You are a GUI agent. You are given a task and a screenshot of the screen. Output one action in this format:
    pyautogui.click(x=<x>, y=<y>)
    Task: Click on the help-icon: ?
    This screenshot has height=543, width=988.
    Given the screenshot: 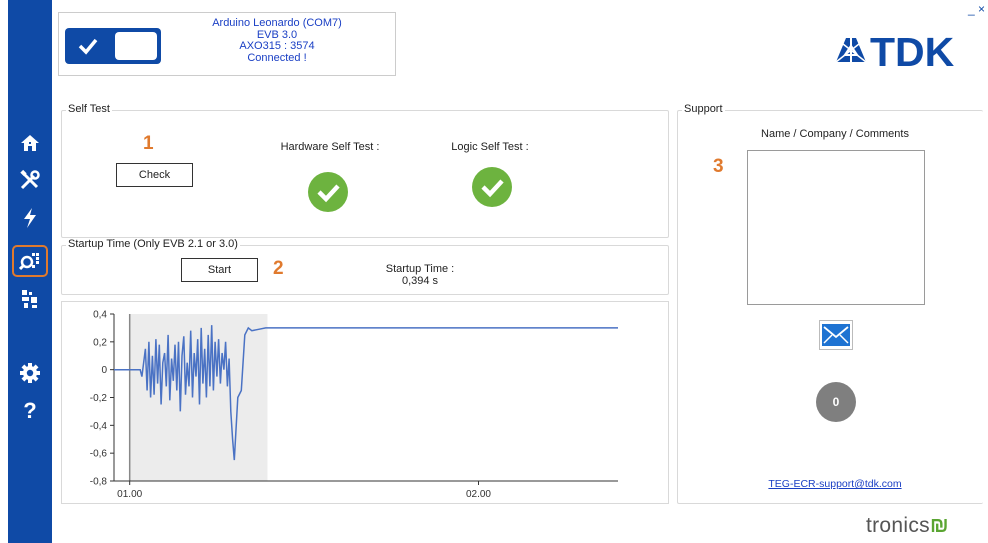 What is the action you would take?
    pyautogui.click(x=30, y=411)
    